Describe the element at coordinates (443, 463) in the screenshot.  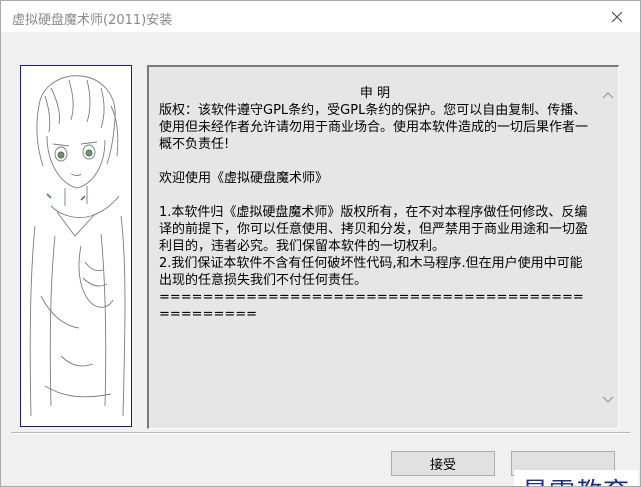
I see `accept-button: 接受` at that location.